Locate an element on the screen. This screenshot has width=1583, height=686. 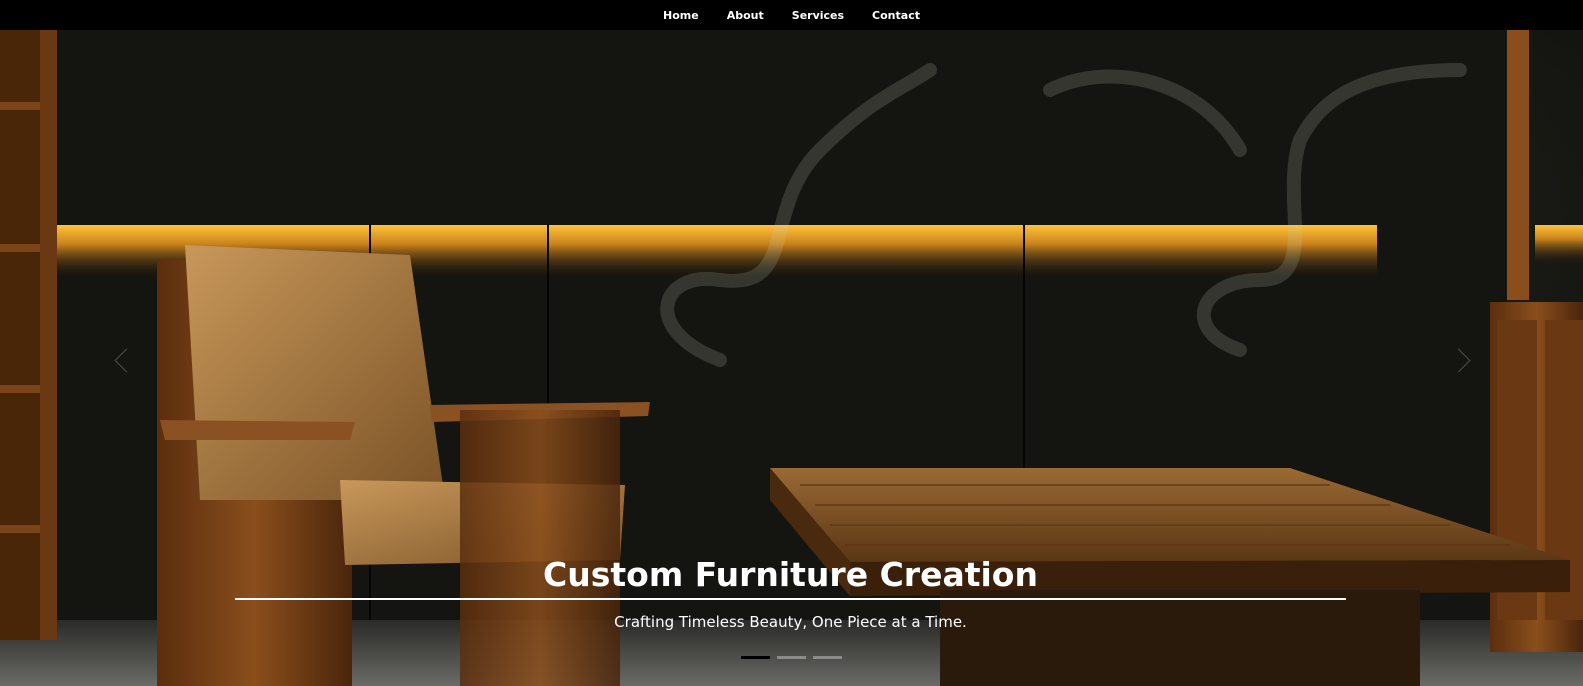
carousel-prev-button is located at coordinates (125, 360).